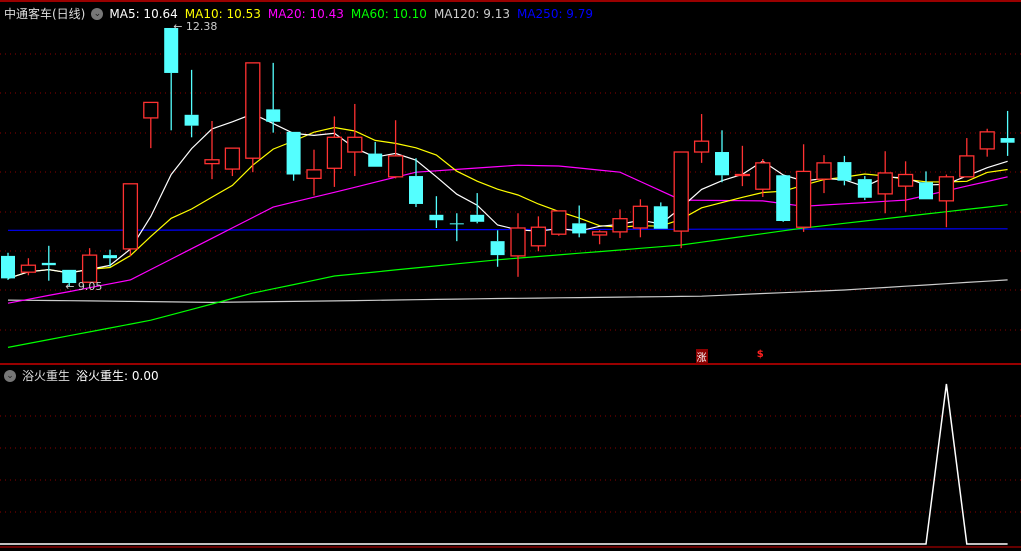  Describe the element at coordinates (471, 13) in the screenshot. I see `ma-label: MA120: 9.13` at that location.